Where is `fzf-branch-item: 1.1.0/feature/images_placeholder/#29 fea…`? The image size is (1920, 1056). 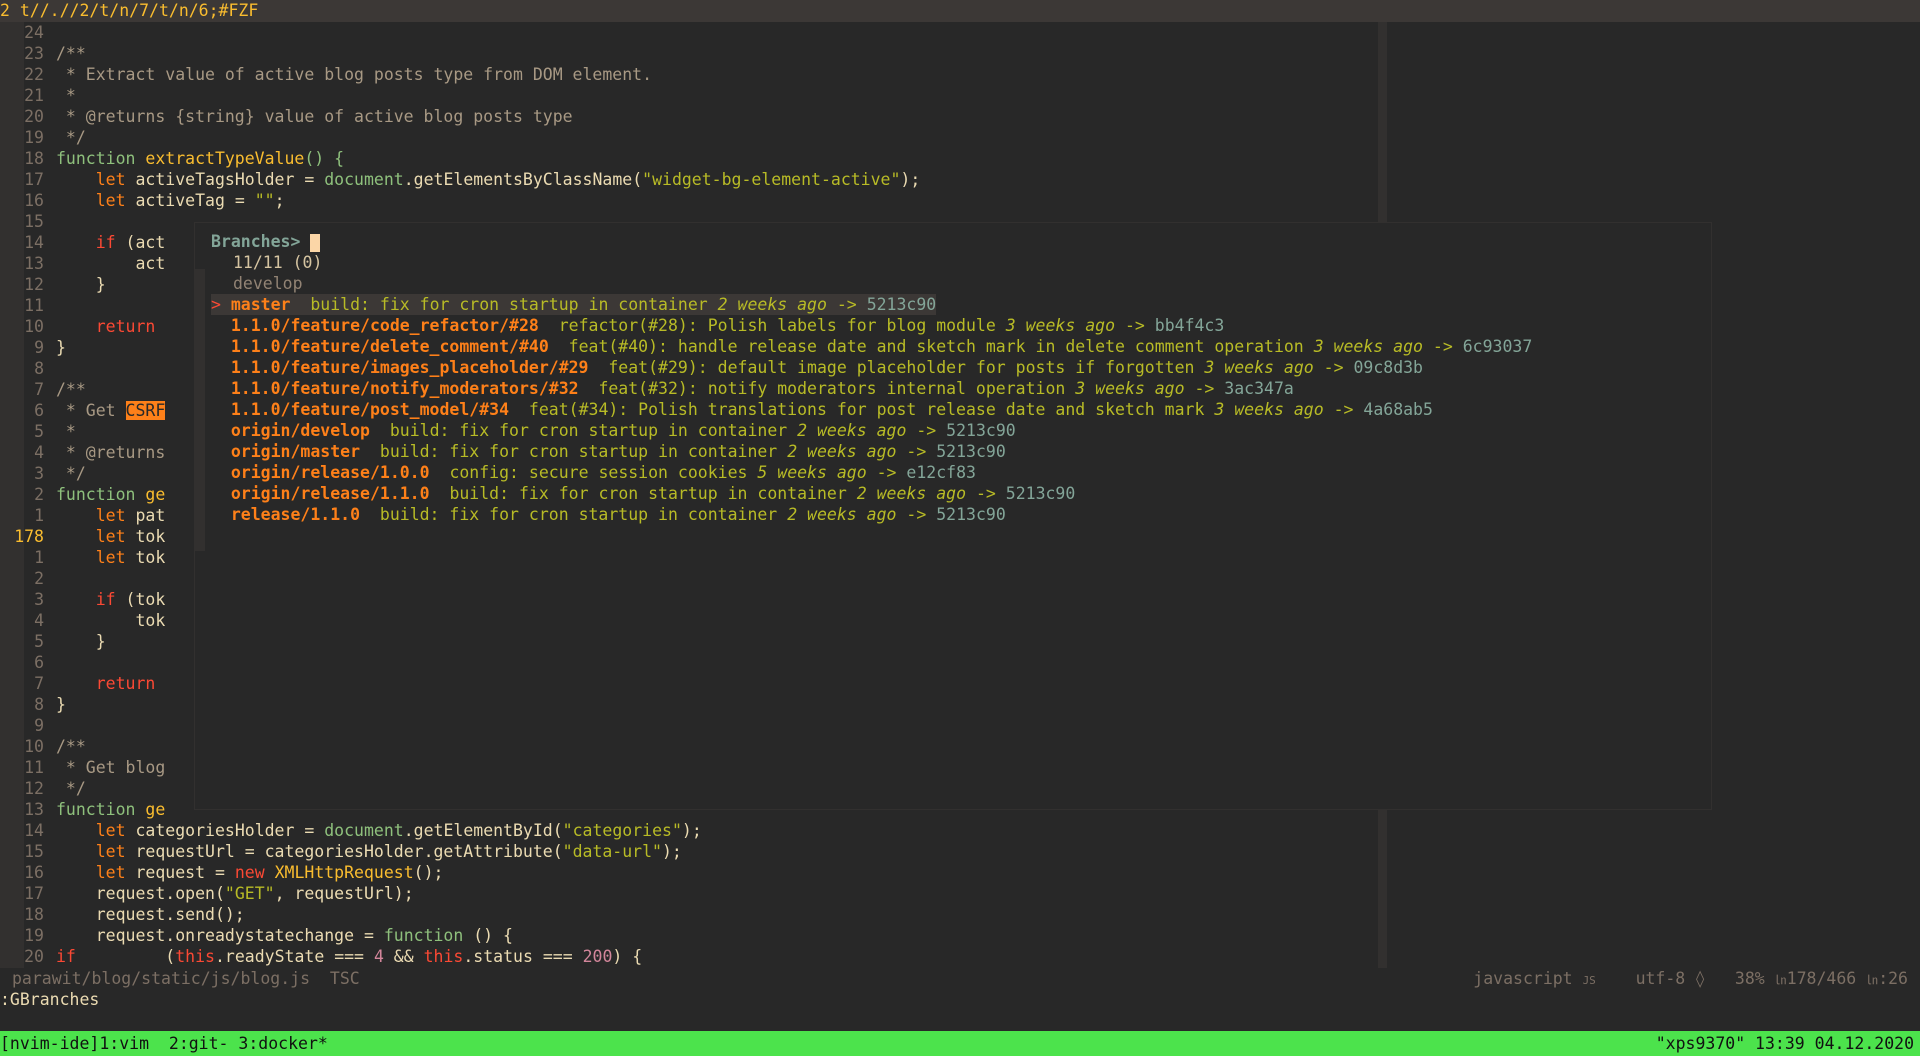 fzf-branch-item: 1.1.0/feature/images_placeholder/#29 fea… is located at coordinates (817, 367).